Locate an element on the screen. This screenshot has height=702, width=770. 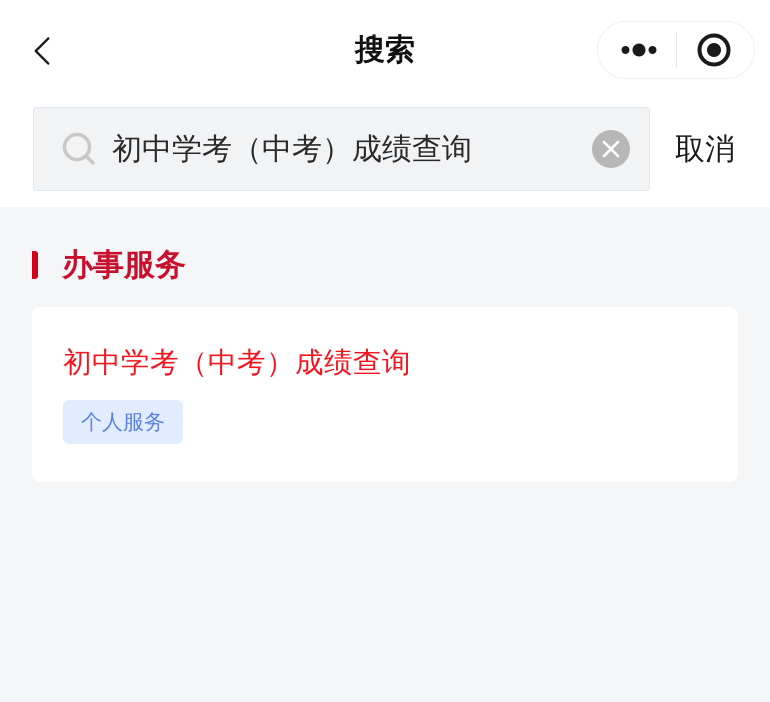
section-marker is located at coordinates (35, 265).